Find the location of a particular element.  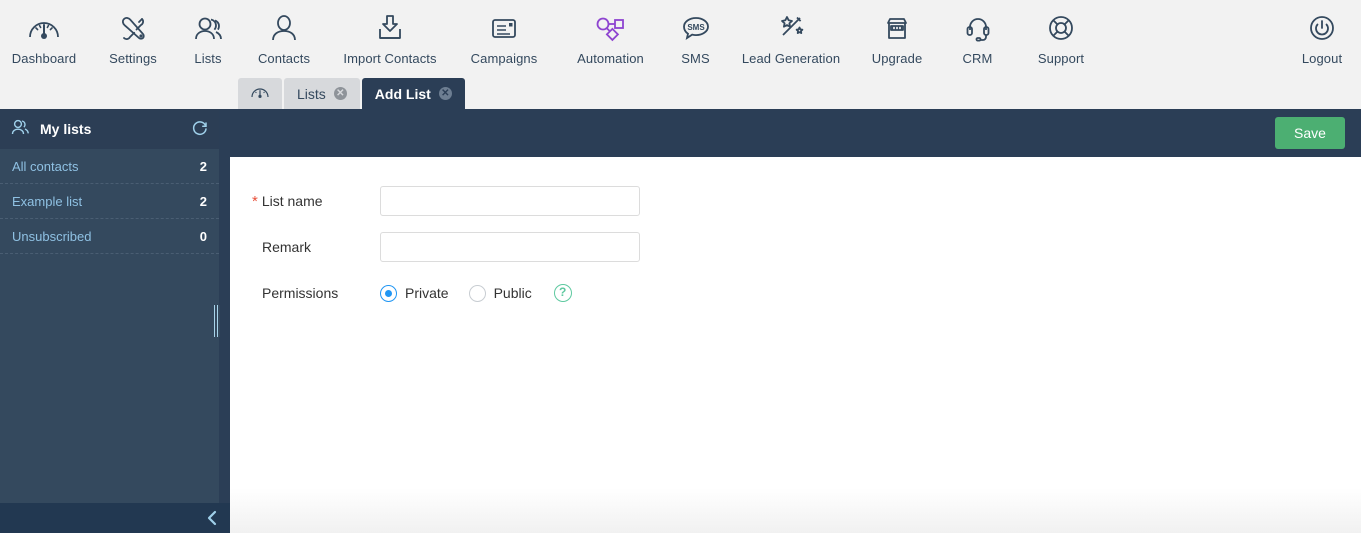

toolbar-item-support: Support is located at coordinates (1061, 33).